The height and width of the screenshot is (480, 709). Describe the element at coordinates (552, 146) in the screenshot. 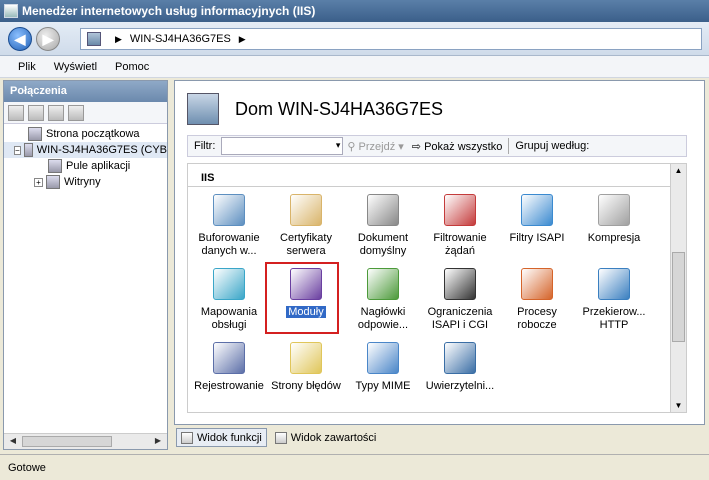

I see `group-by-label: Grupuj według:` at that location.